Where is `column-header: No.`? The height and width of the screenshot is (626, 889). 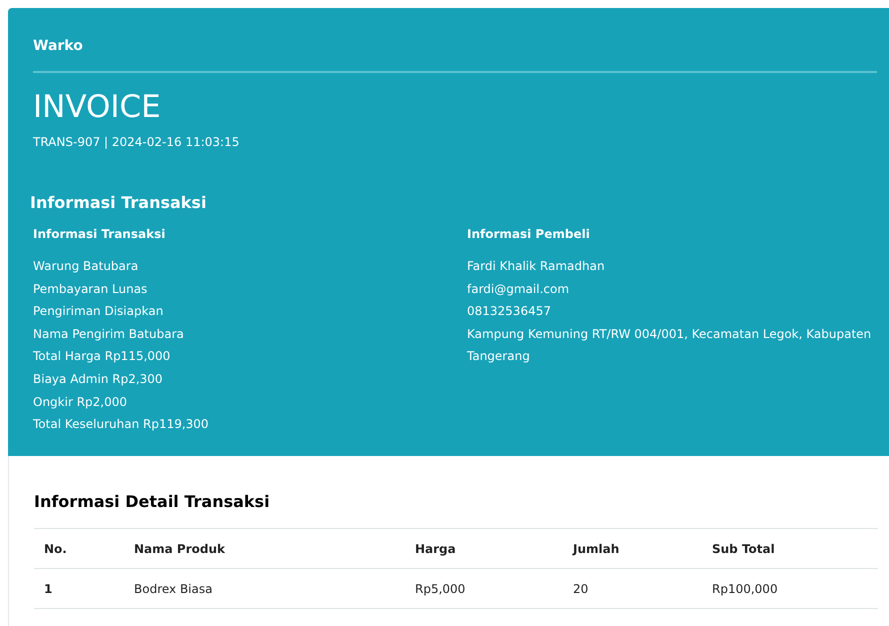 column-header: No. is located at coordinates (79, 548).